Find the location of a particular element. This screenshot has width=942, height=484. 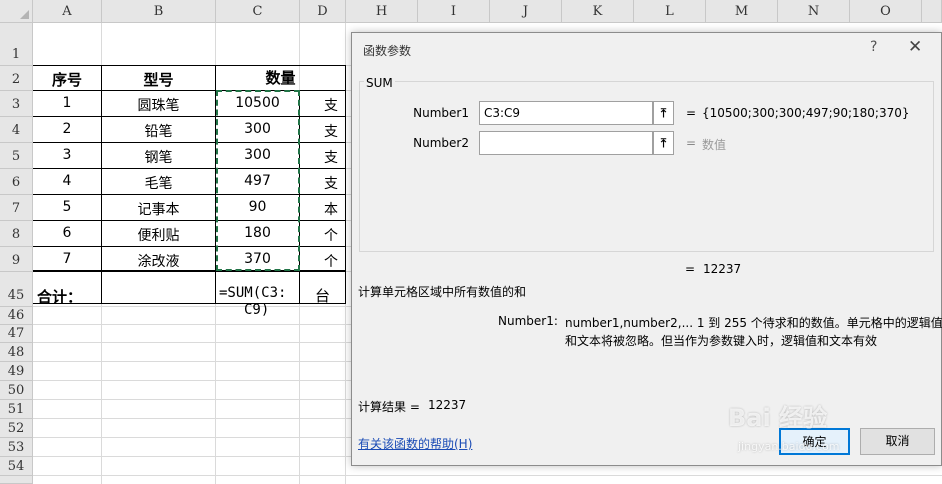

column-header-j: J is located at coordinates (526, 11).